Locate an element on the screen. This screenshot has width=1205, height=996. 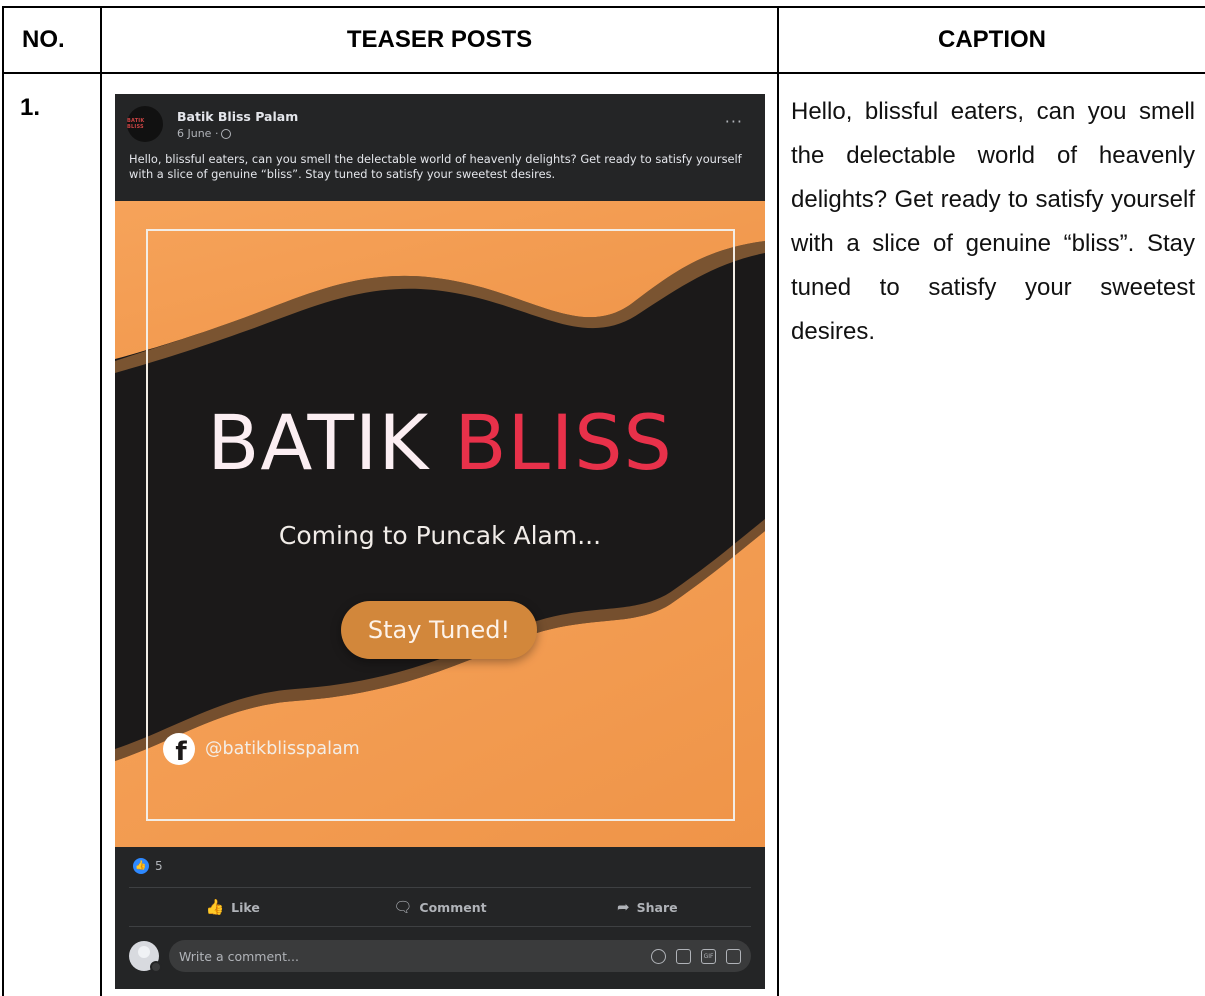
more-options-icon: ··· is located at coordinates (734, 121).